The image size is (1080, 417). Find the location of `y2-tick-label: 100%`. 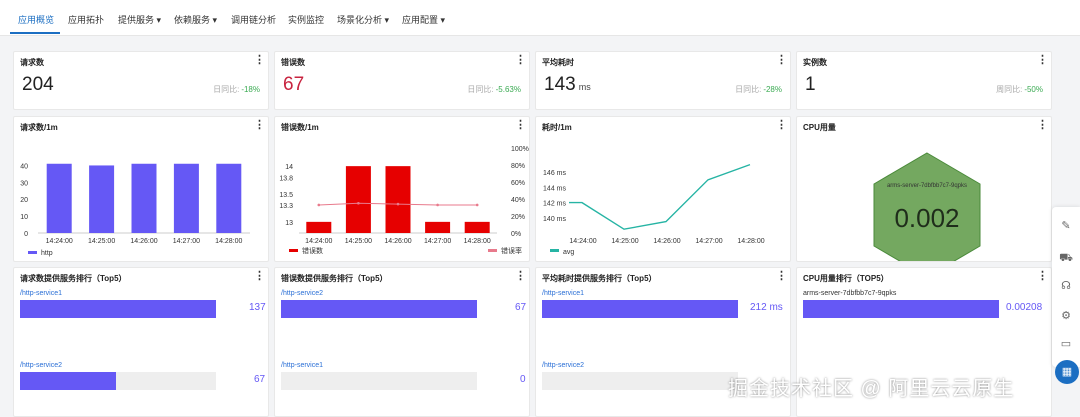

y2-tick-label: 100% is located at coordinates (520, 149).